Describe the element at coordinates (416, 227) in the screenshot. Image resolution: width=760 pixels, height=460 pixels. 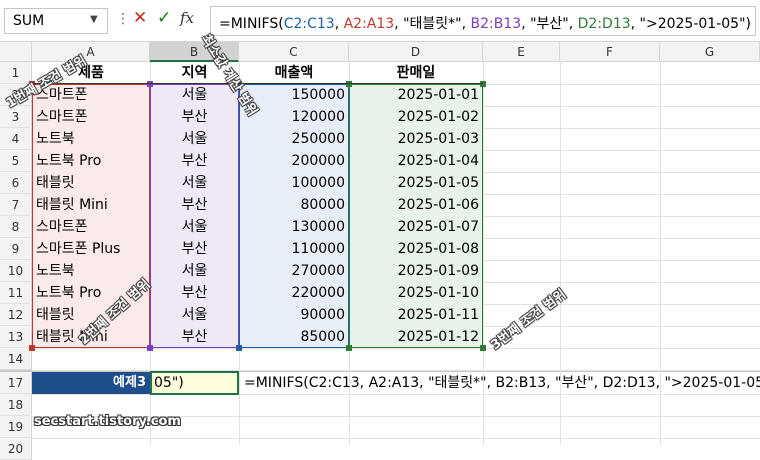
I see `table-cell: 2025-01-07` at that location.